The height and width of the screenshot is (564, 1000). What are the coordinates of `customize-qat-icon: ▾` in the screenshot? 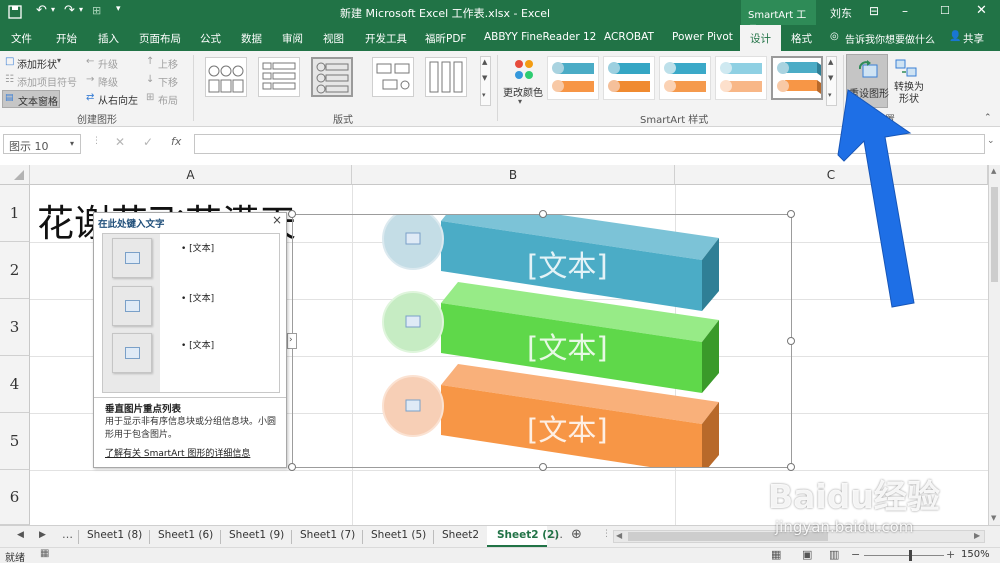 It's located at (118, 9).